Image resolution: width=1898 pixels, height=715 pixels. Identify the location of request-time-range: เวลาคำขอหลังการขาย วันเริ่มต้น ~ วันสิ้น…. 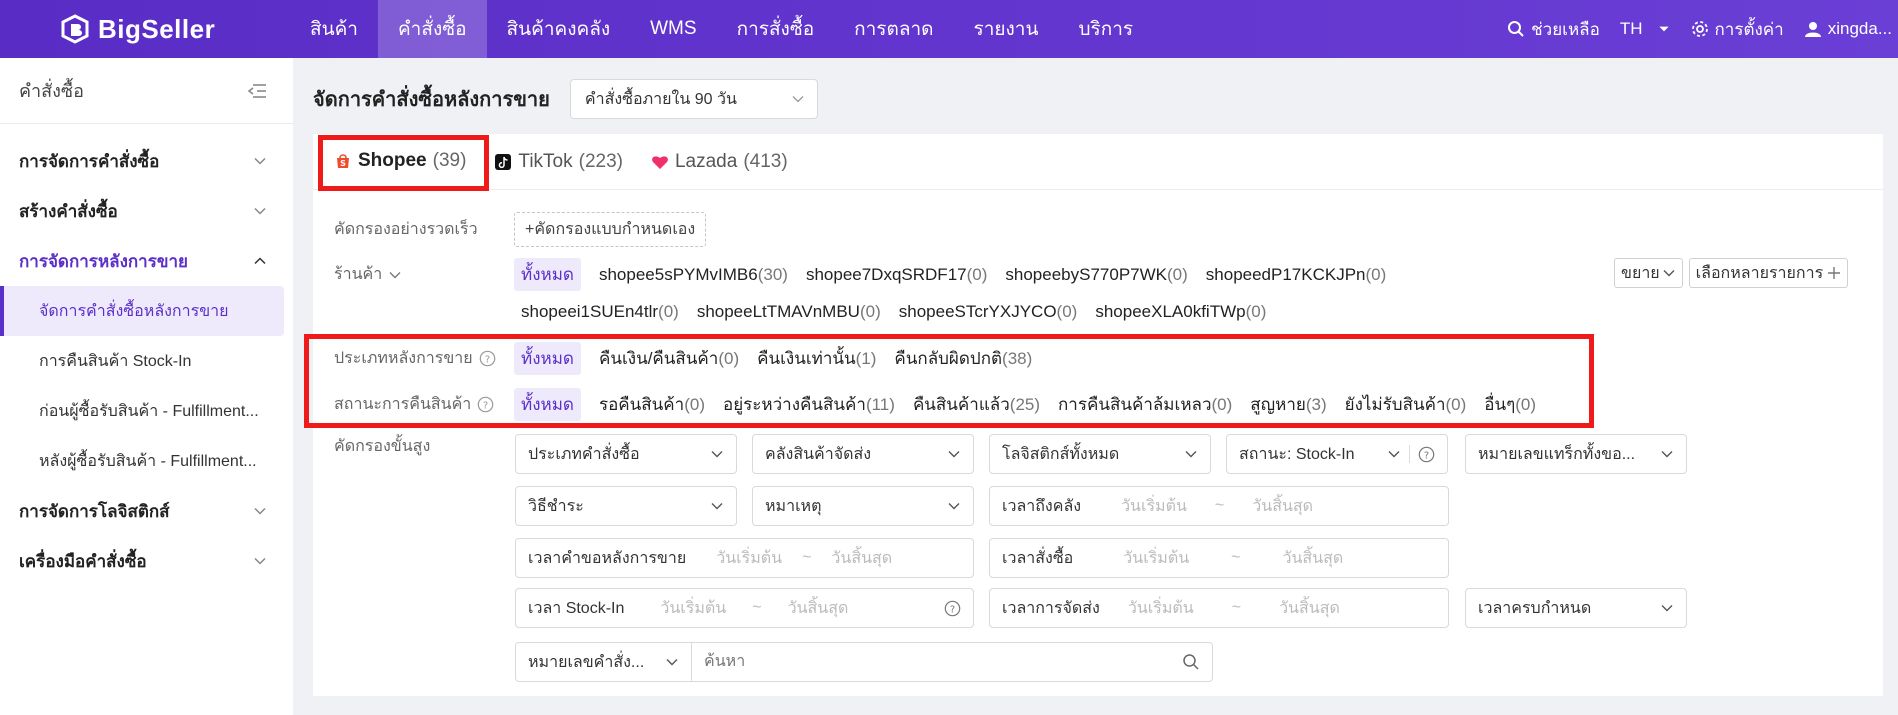
(744, 558).